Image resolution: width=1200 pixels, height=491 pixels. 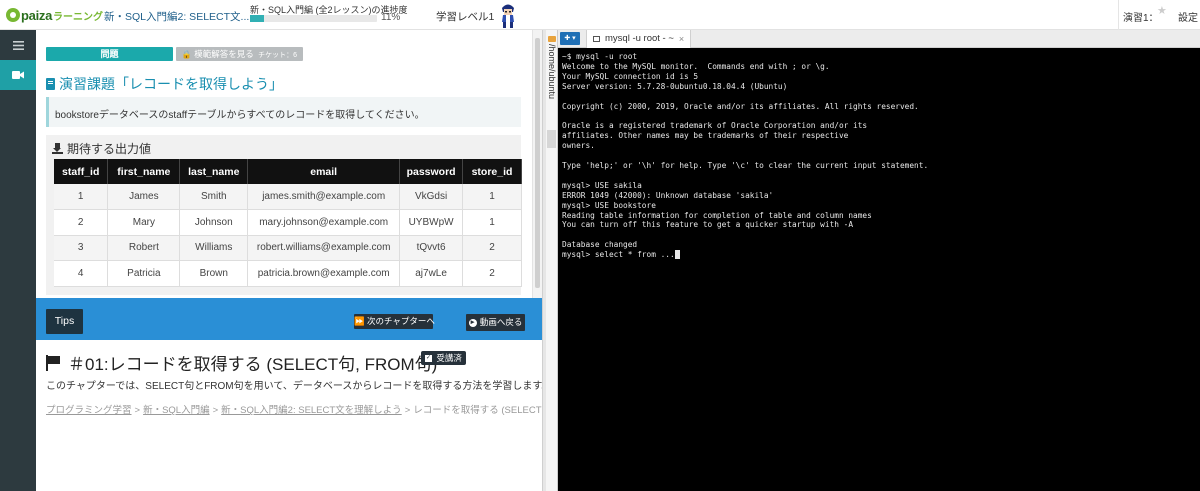 What do you see at coordinates (677, 255) in the screenshot?
I see `terminal-cursor` at bounding box center [677, 255].